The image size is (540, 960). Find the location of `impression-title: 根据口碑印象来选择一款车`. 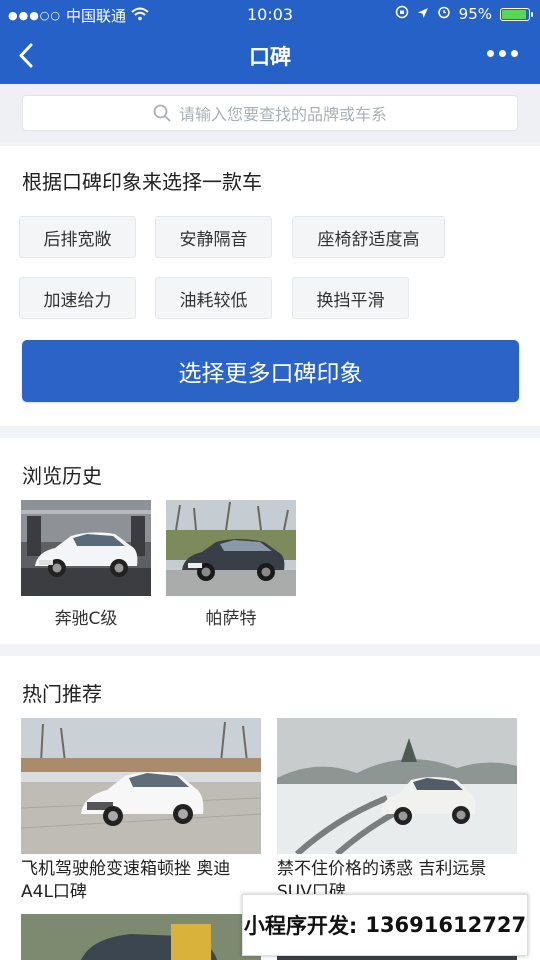

impression-title: 根据口碑印象来选择一款车 is located at coordinates (142, 182).